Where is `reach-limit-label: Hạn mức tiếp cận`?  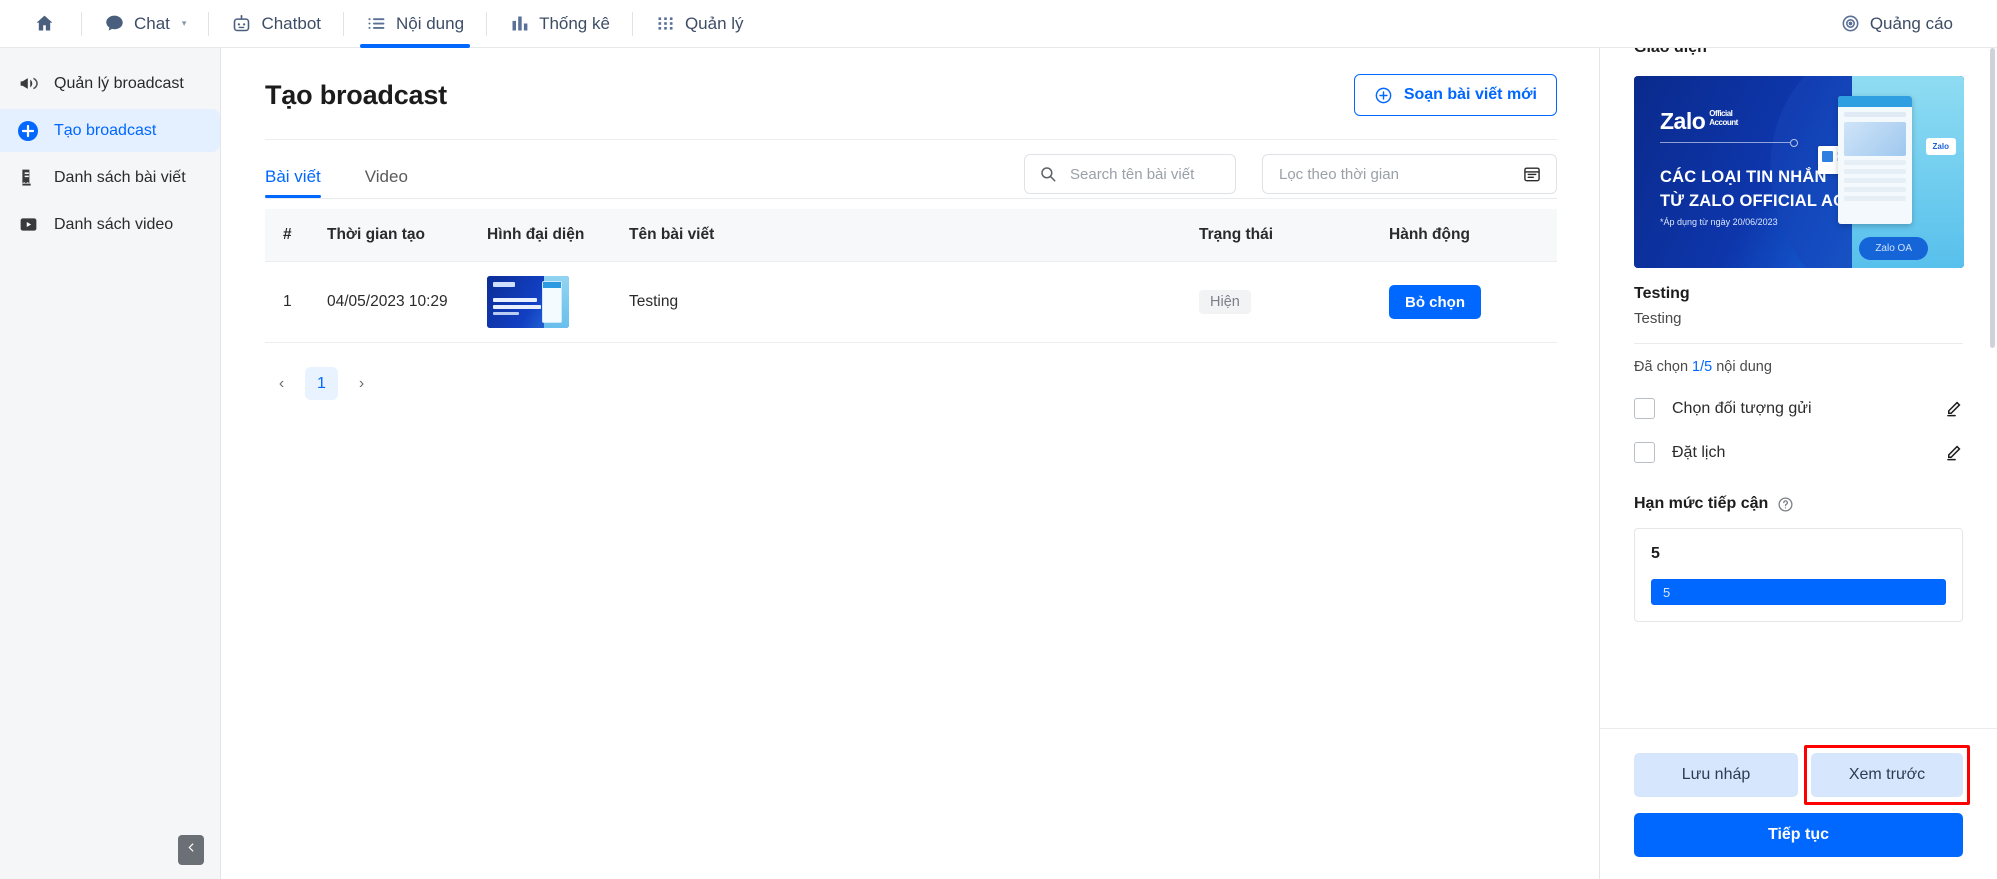
reach-limit-label: Hạn mức tiếp cận is located at coordinates (1701, 503).